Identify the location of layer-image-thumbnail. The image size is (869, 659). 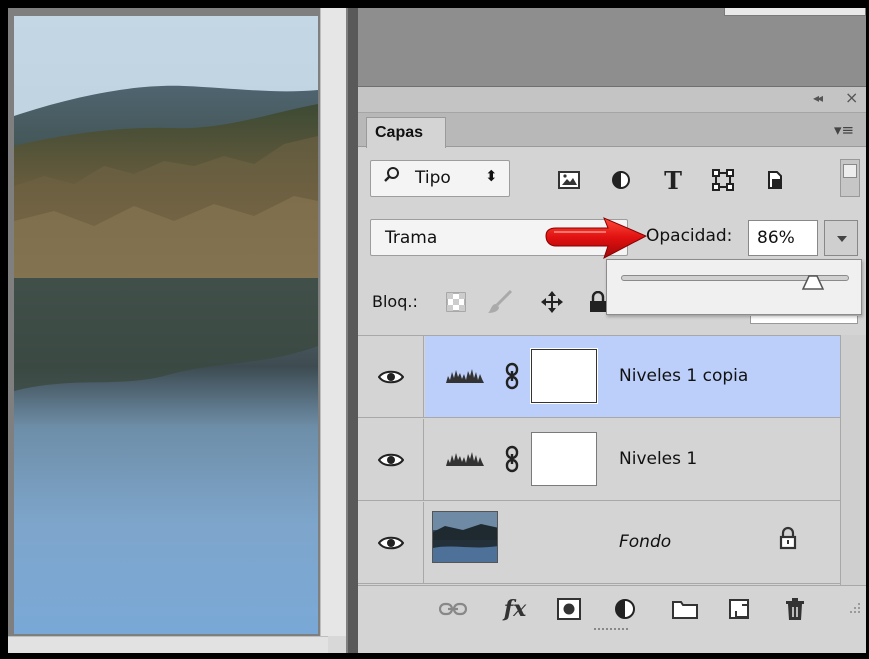
(465, 537).